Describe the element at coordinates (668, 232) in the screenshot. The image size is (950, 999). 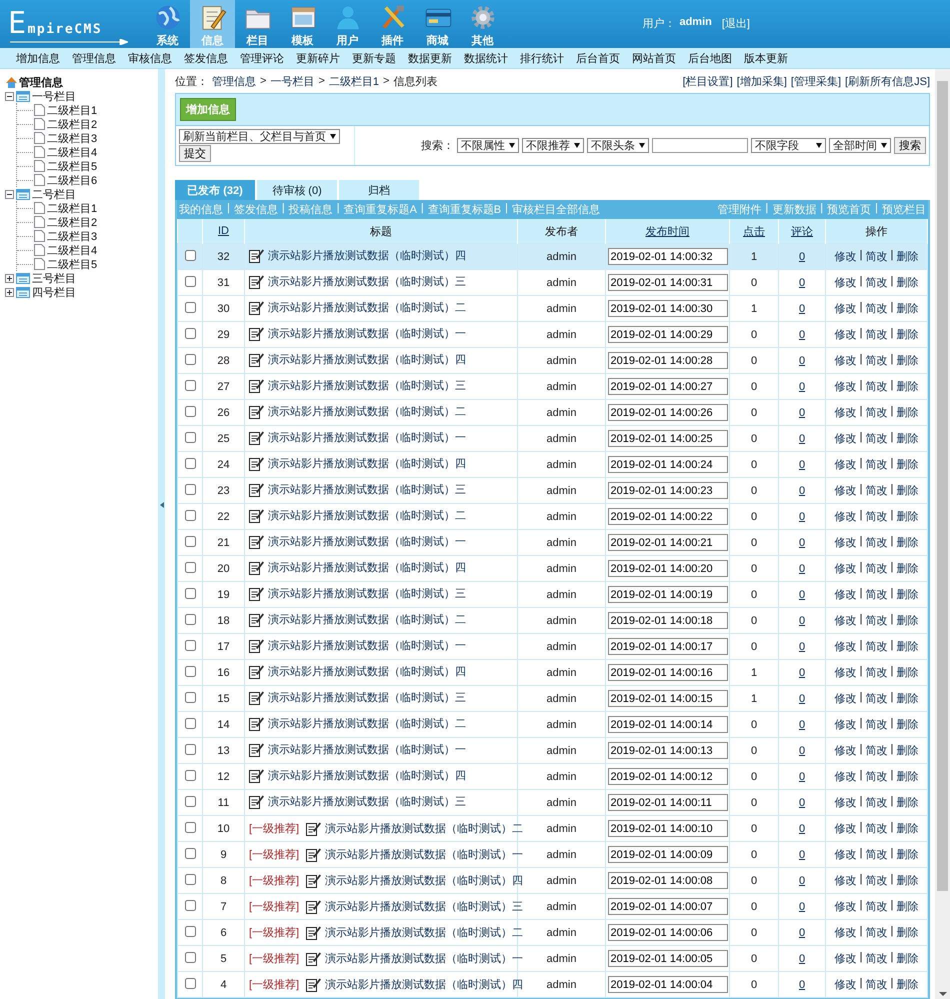
I see `sort-link: 发布时间` at that location.